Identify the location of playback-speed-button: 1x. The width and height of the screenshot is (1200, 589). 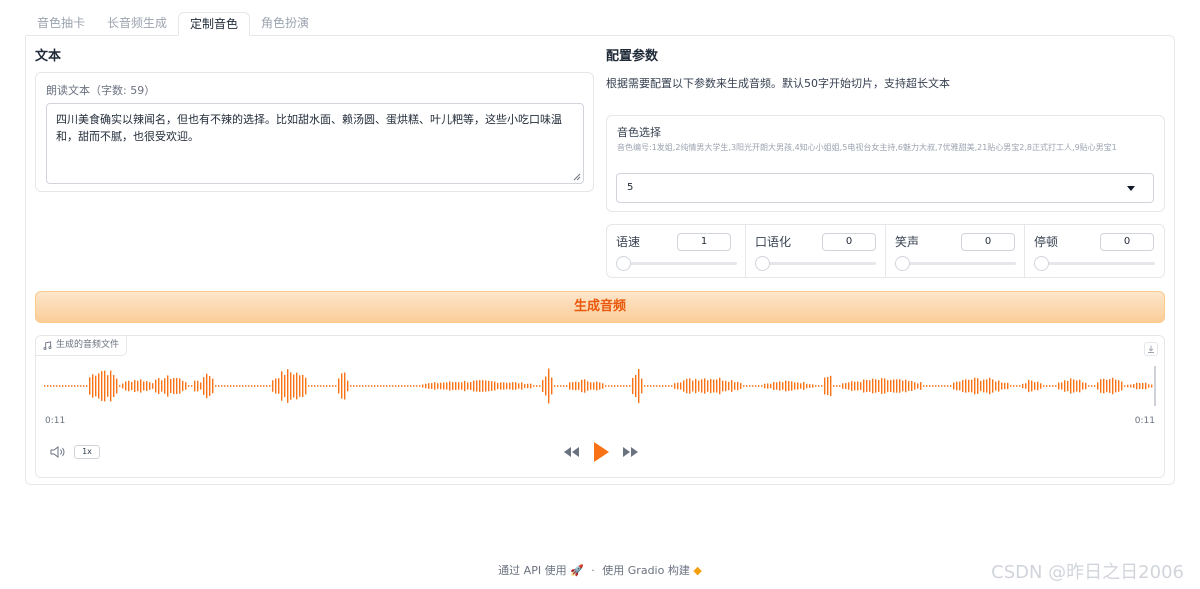
(87, 452).